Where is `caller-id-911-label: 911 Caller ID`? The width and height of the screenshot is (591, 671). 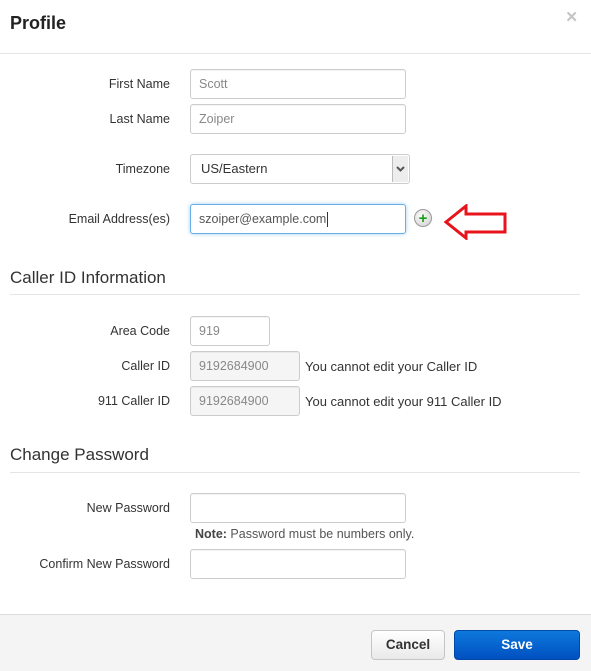
caller-id-911-label: 911 Caller ID is located at coordinates (133, 401).